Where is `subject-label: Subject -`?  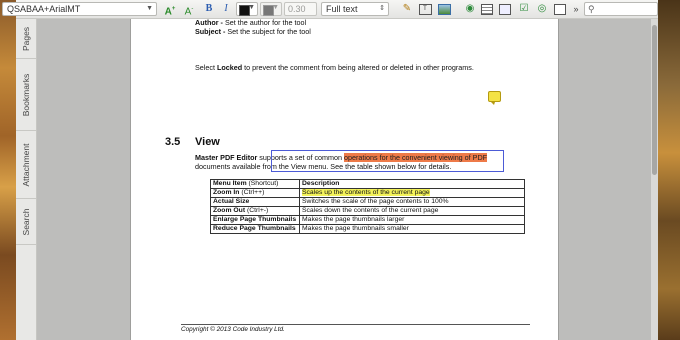 subject-label: Subject - is located at coordinates (210, 31).